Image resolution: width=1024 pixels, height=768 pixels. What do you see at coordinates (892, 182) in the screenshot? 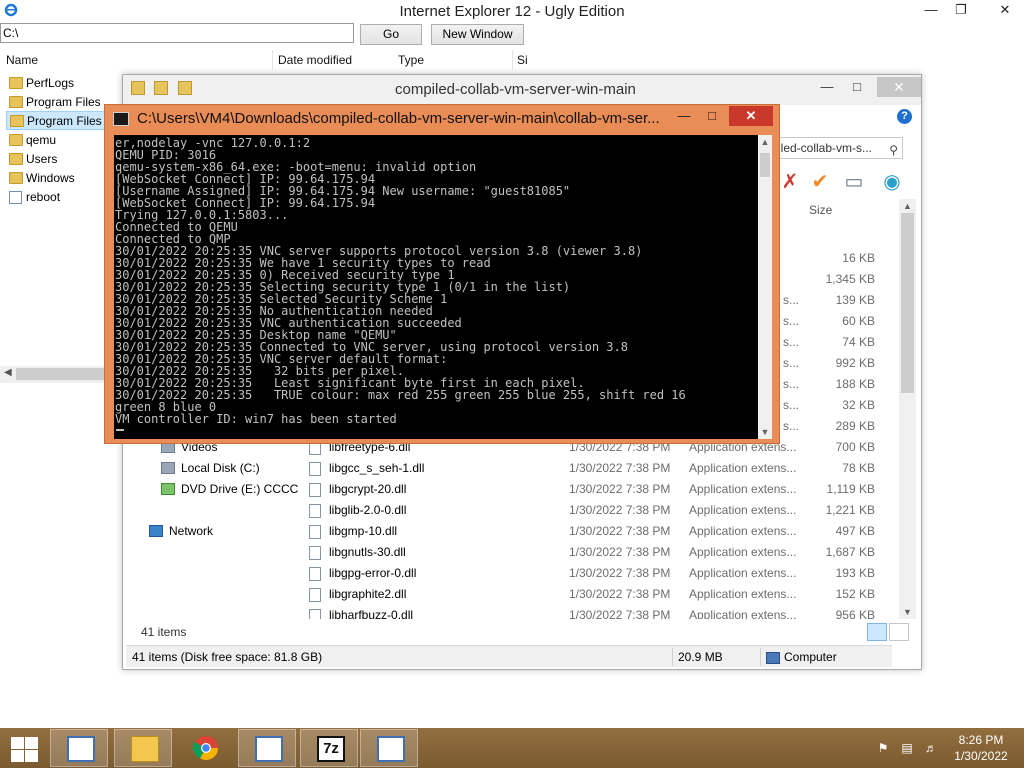
I see `globe-icon: ◉` at bounding box center [892, 182].